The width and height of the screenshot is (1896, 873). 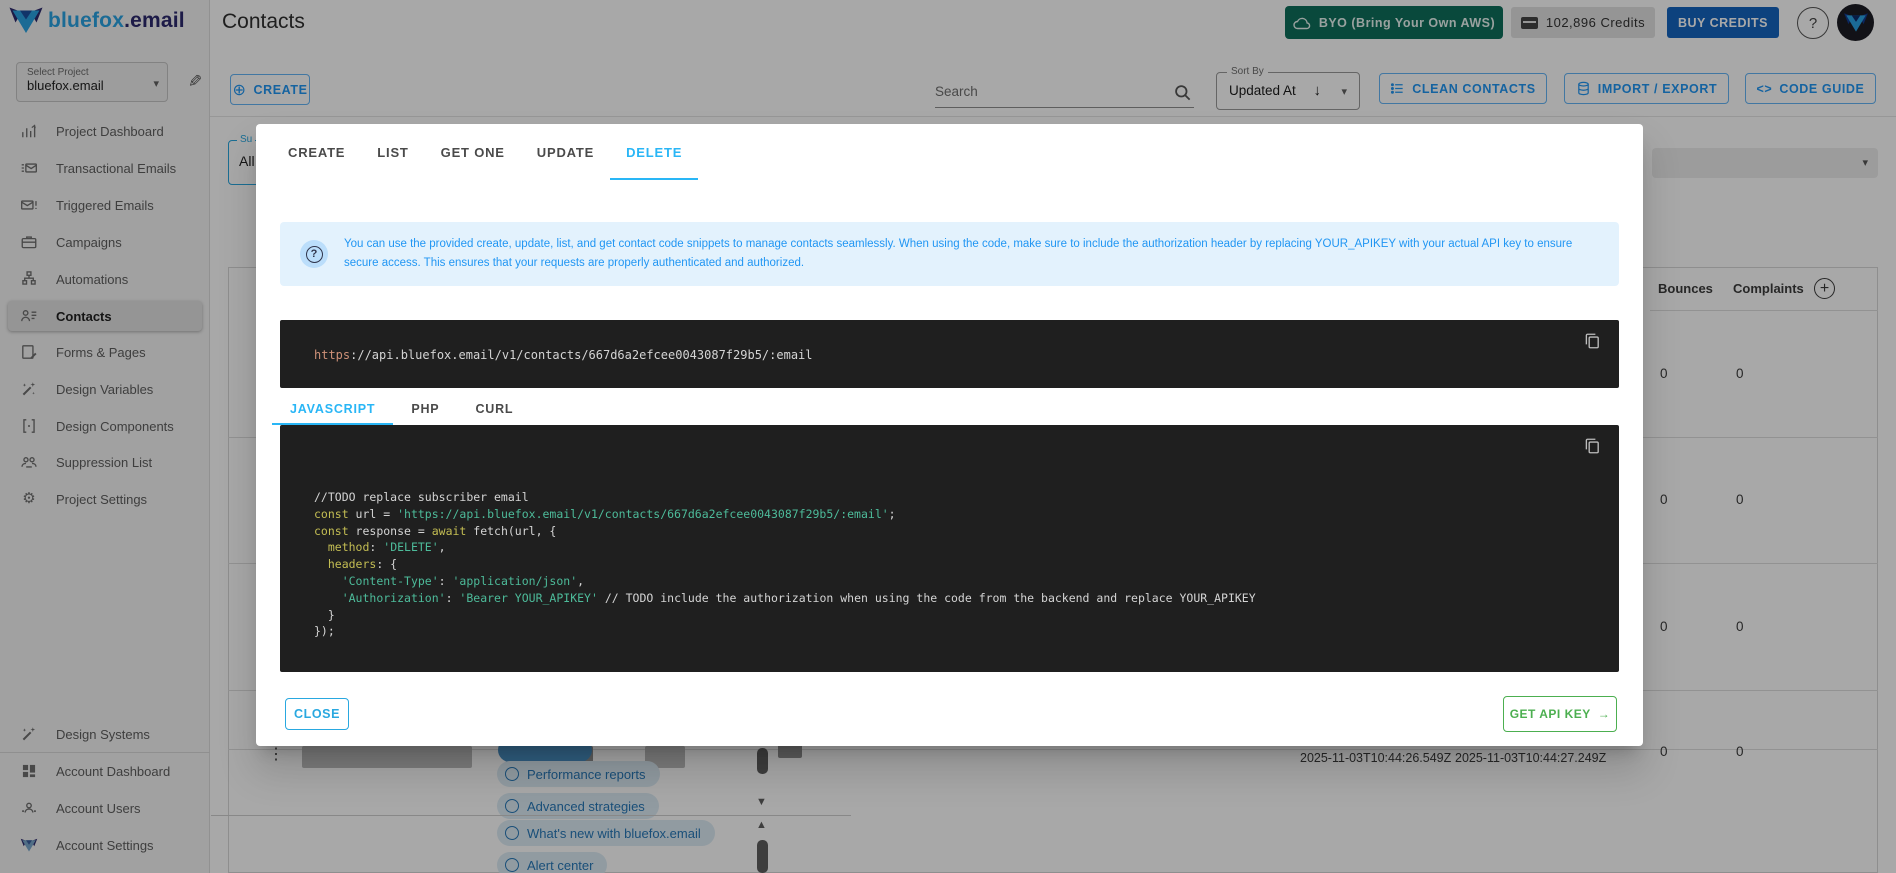 I want to click on code-line: headers: {, so click(x=362, y=564).